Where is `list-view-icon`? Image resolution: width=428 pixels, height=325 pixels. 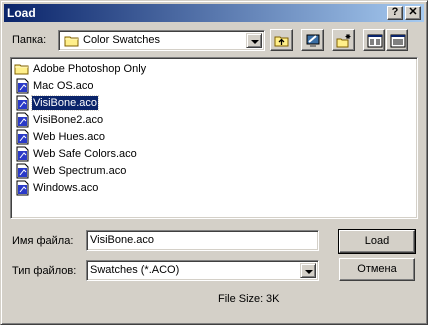 list-view-icon is located at coordinates (375, 41).